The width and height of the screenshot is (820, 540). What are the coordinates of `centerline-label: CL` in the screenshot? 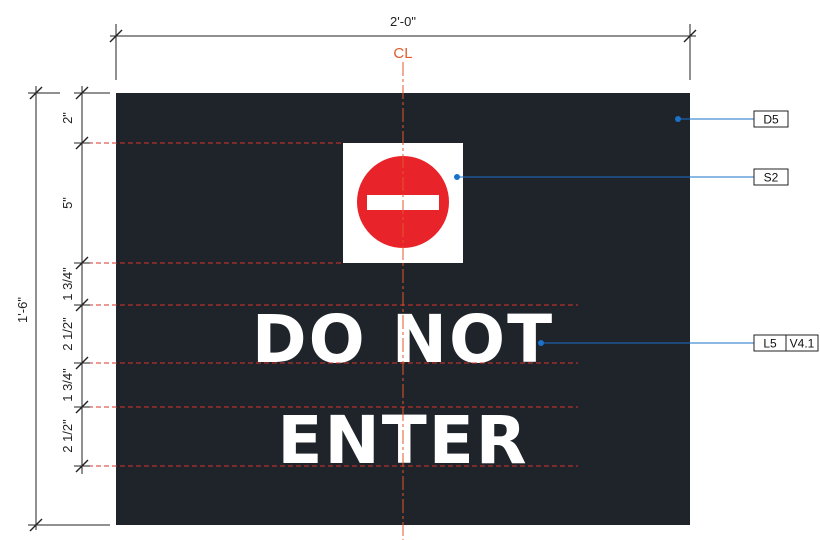 It's located at (402, 53).